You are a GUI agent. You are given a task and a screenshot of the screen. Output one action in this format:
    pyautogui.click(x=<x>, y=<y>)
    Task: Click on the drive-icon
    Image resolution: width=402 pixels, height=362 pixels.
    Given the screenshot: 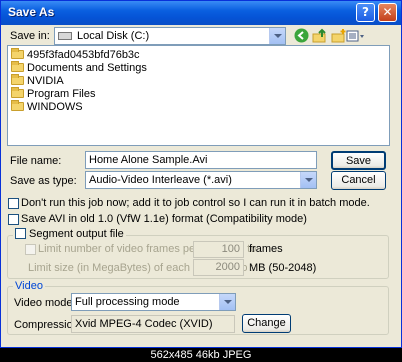 What is the action you would take?
    pyautogui.click(x=65, y=36)
    